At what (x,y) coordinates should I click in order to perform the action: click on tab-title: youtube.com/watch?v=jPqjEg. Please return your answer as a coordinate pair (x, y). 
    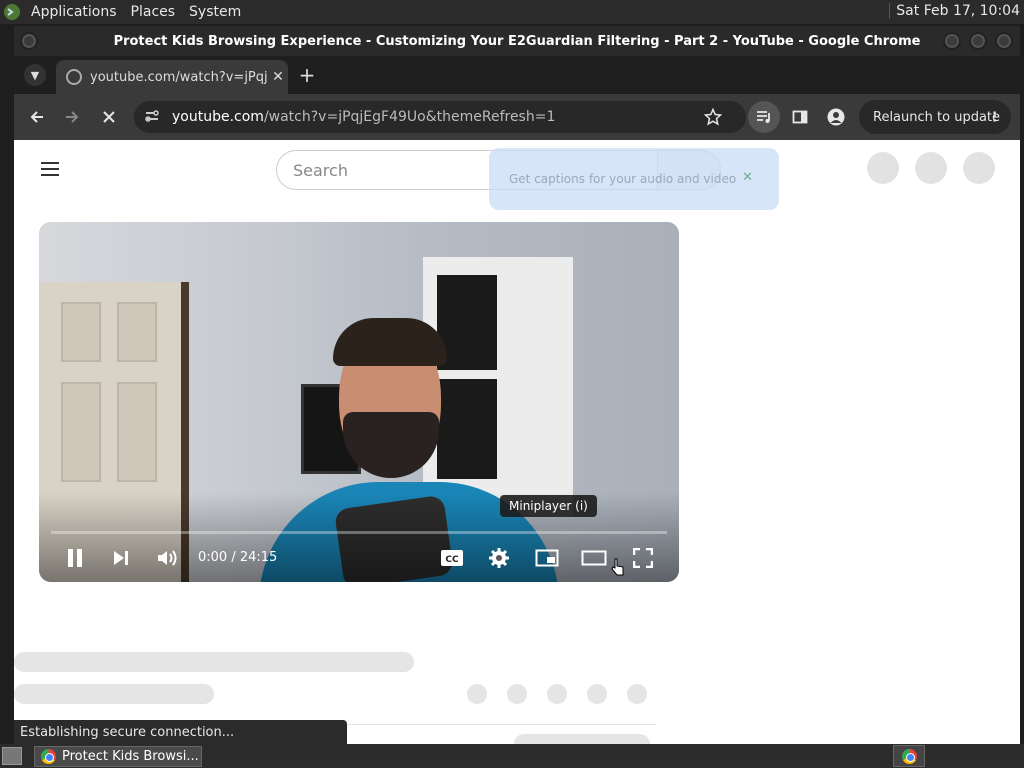
    Looking at the image, I should click on (179, 77).